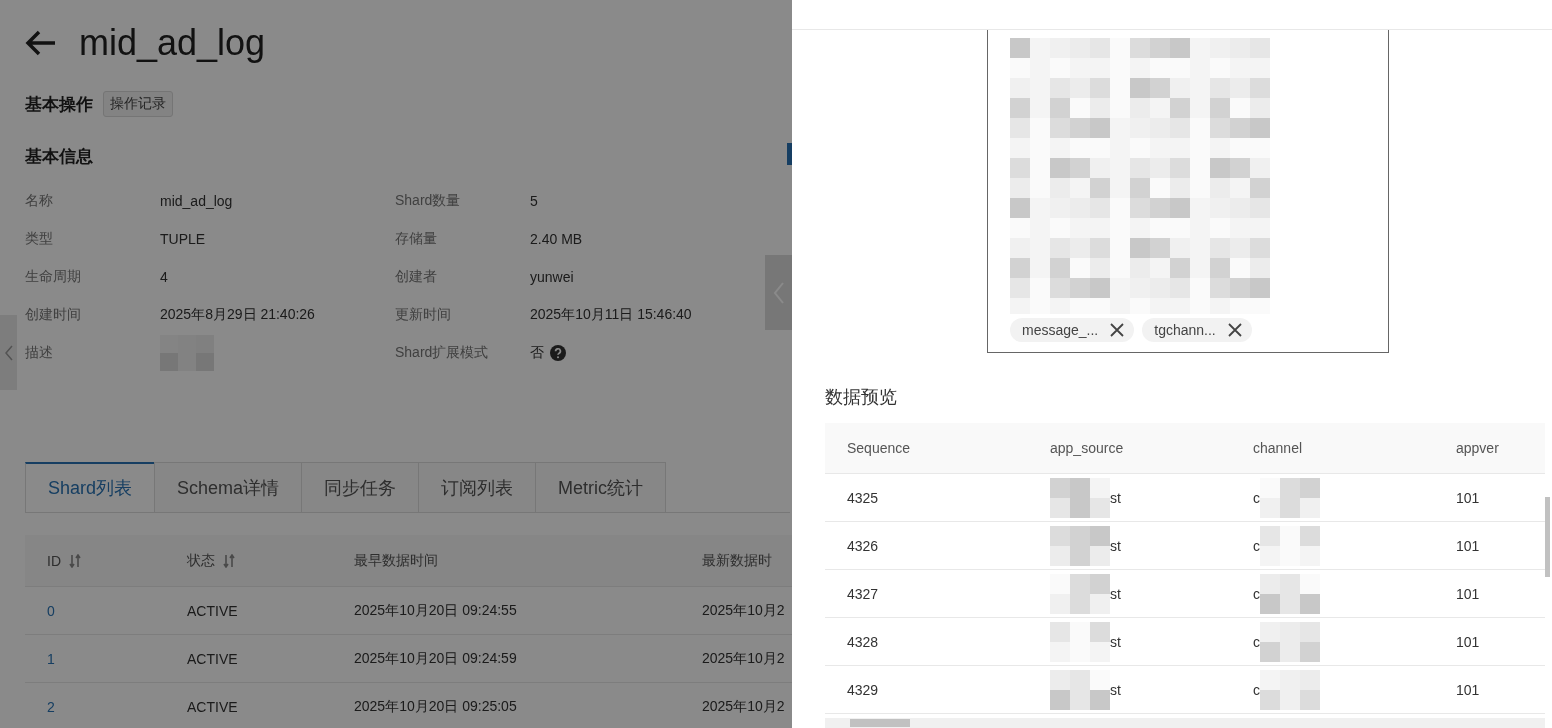  What do you see at coordinates (863, 689) in the screenshot?
I see `table-cell-text: 4329` at bounding box center [863, 689].